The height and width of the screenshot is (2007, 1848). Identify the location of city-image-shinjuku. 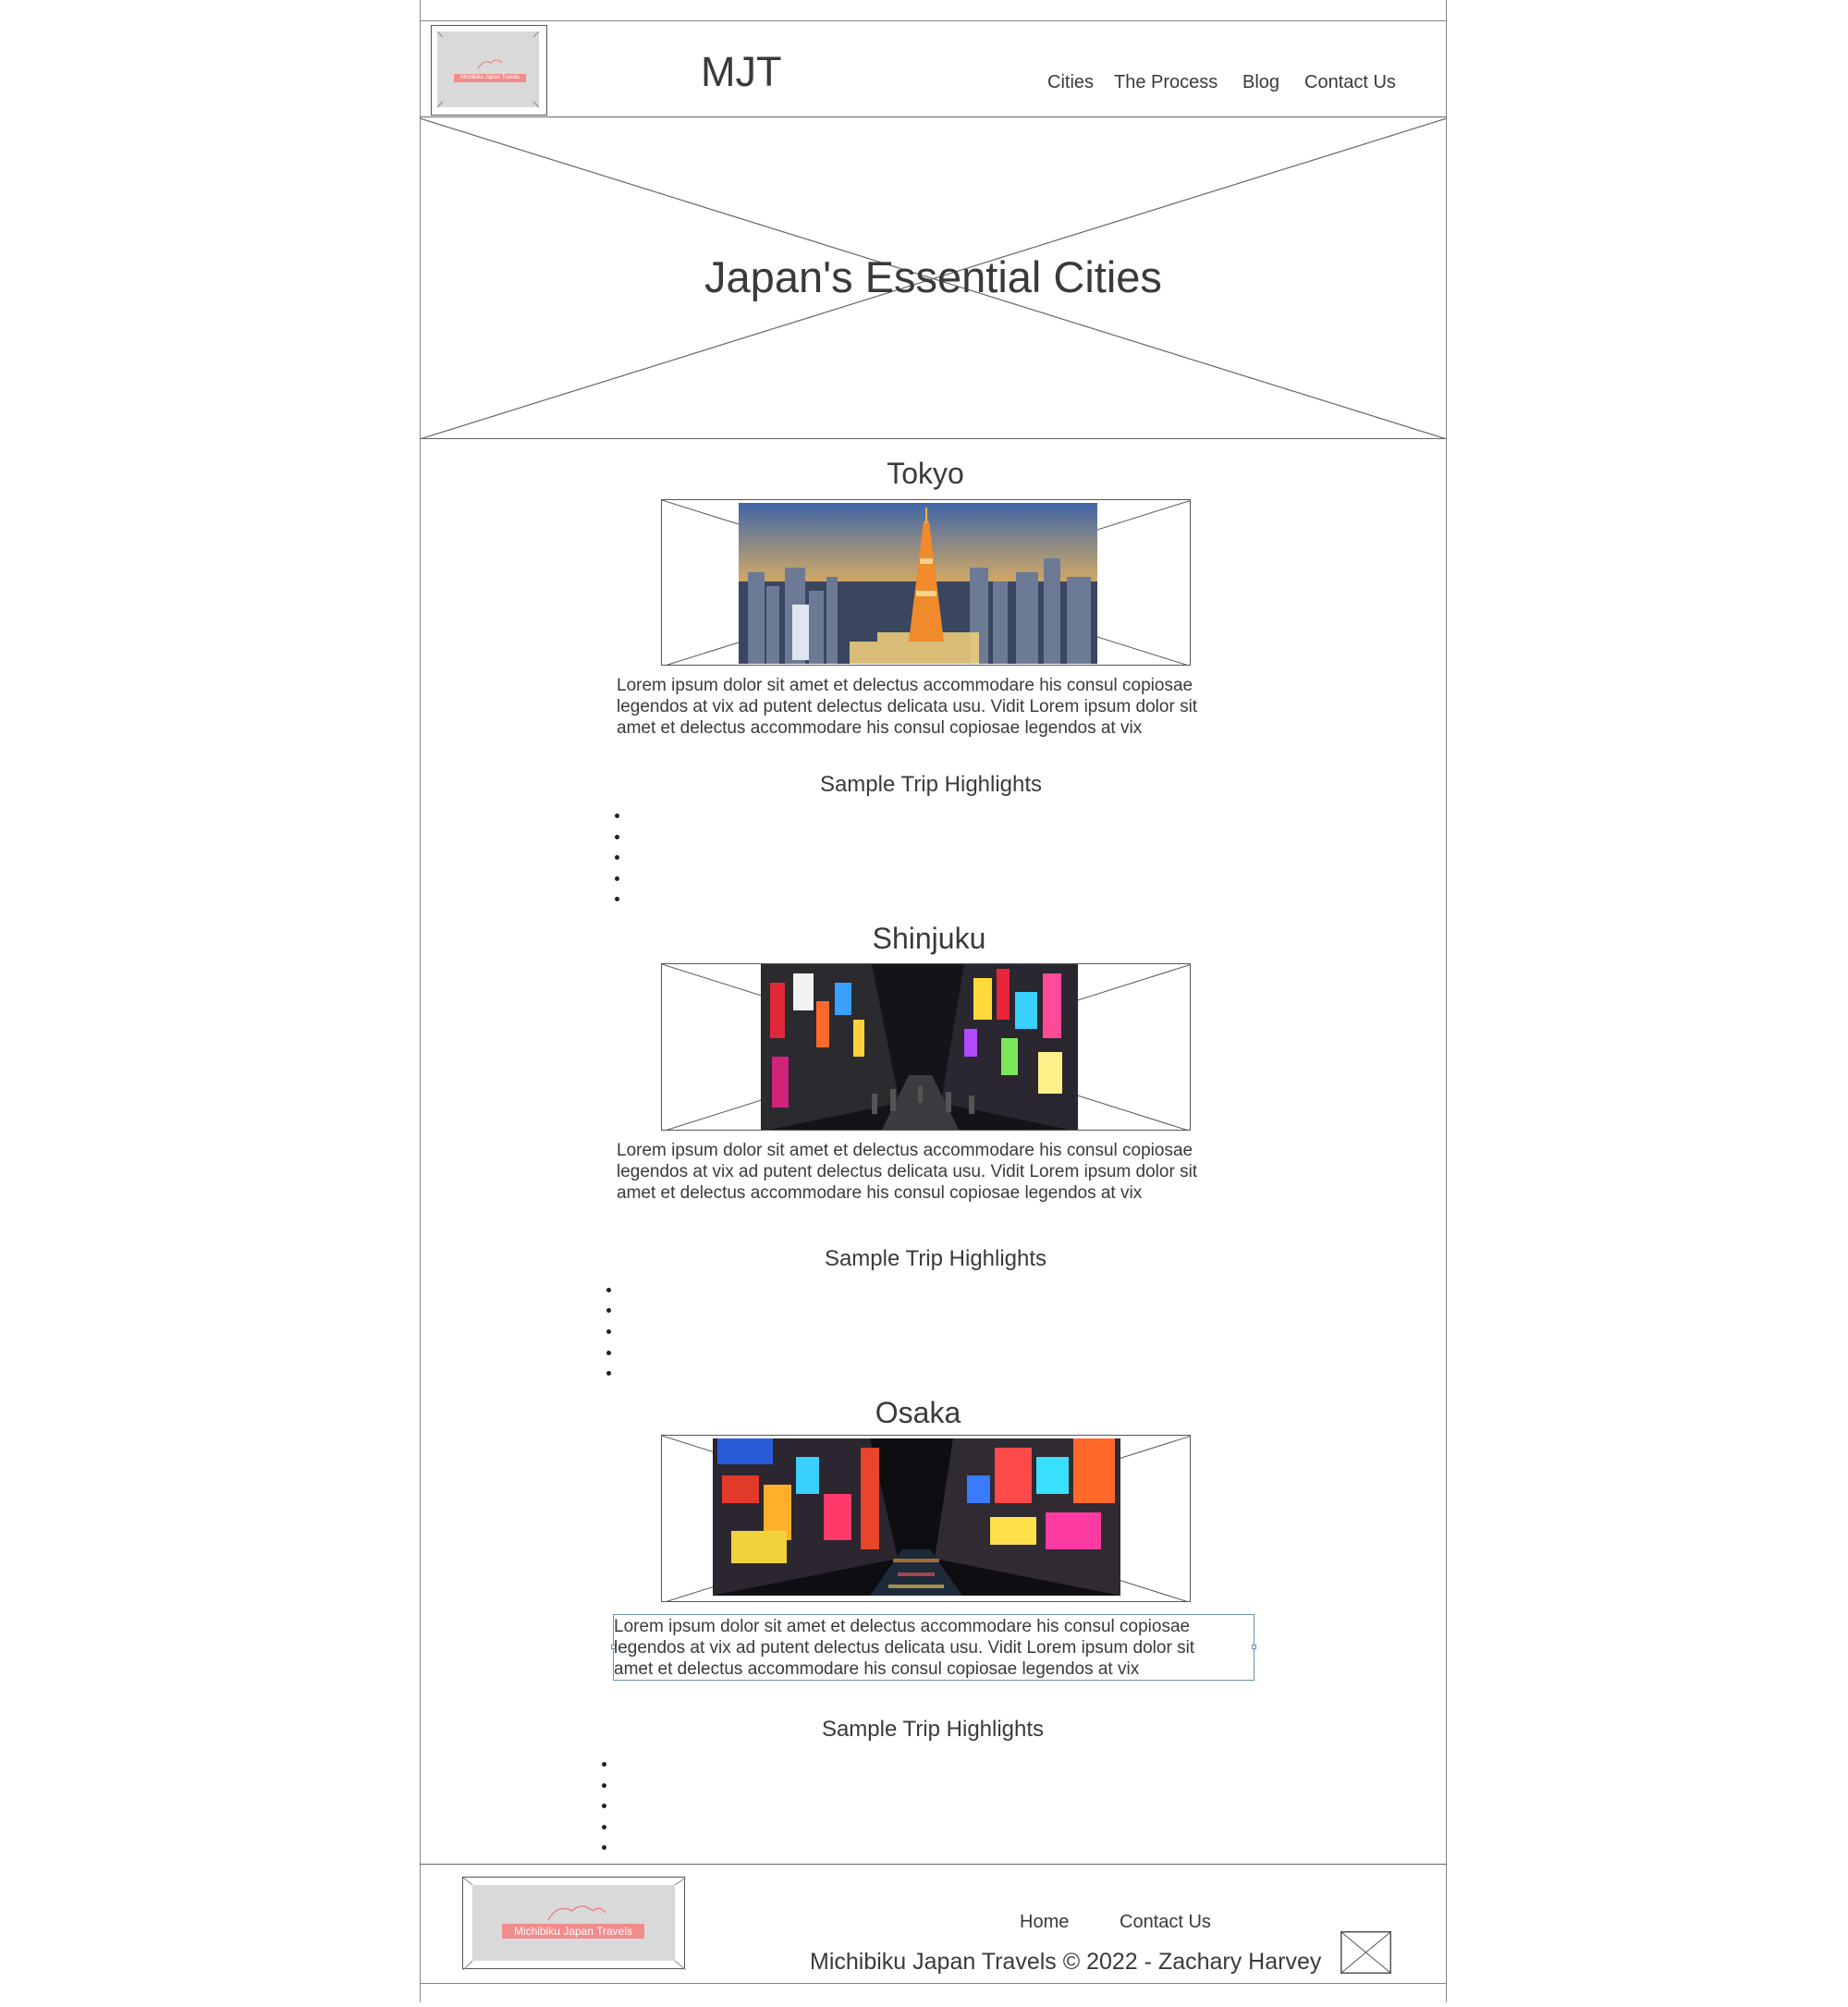
(926, 1047).